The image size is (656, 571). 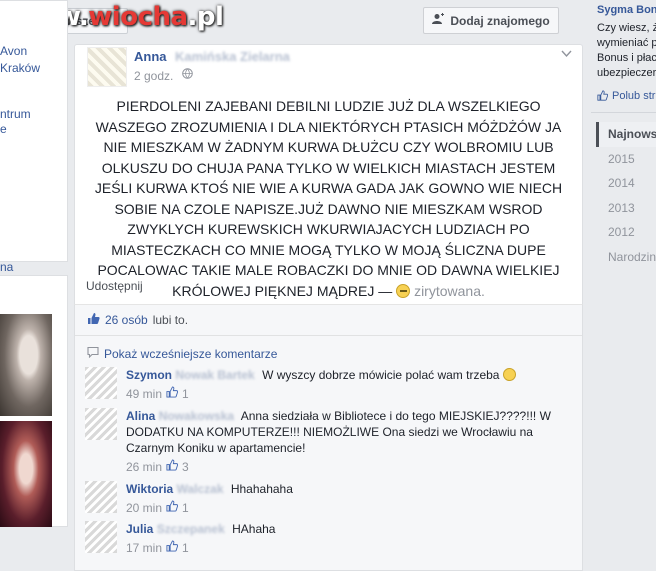 What do you see at coordinates (126, 320) in the screenshot?
I see `likes-count: 26 osób` at bounding box center [126, 320].